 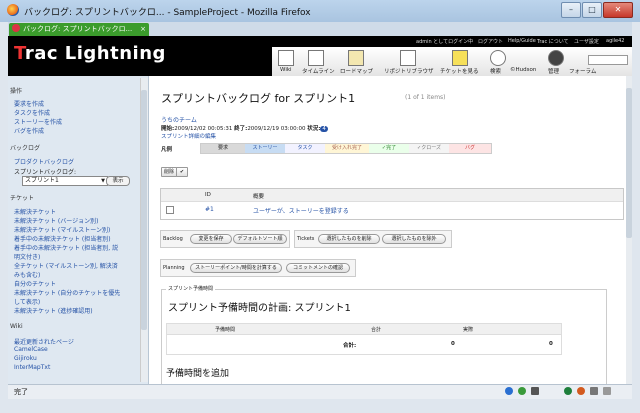 I want to click on default-sort-button: デフォルトソート順, so click(x=260, y=239).